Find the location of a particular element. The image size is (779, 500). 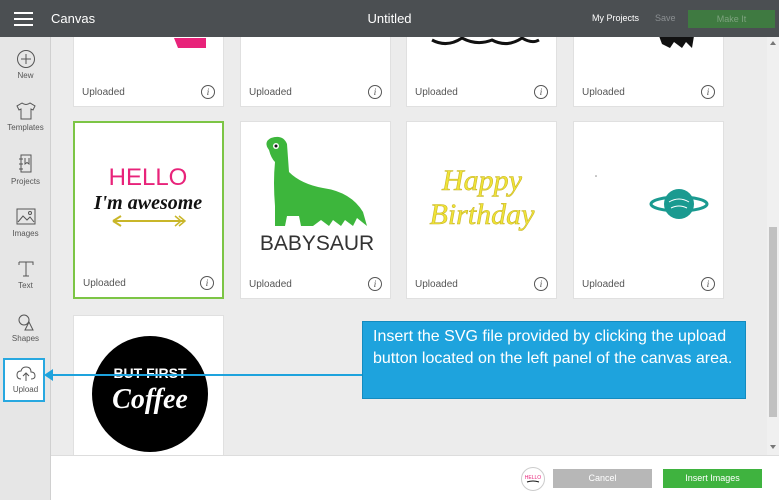

art-text-but-first: BUT FIRST is located at coordinates (150, 373).